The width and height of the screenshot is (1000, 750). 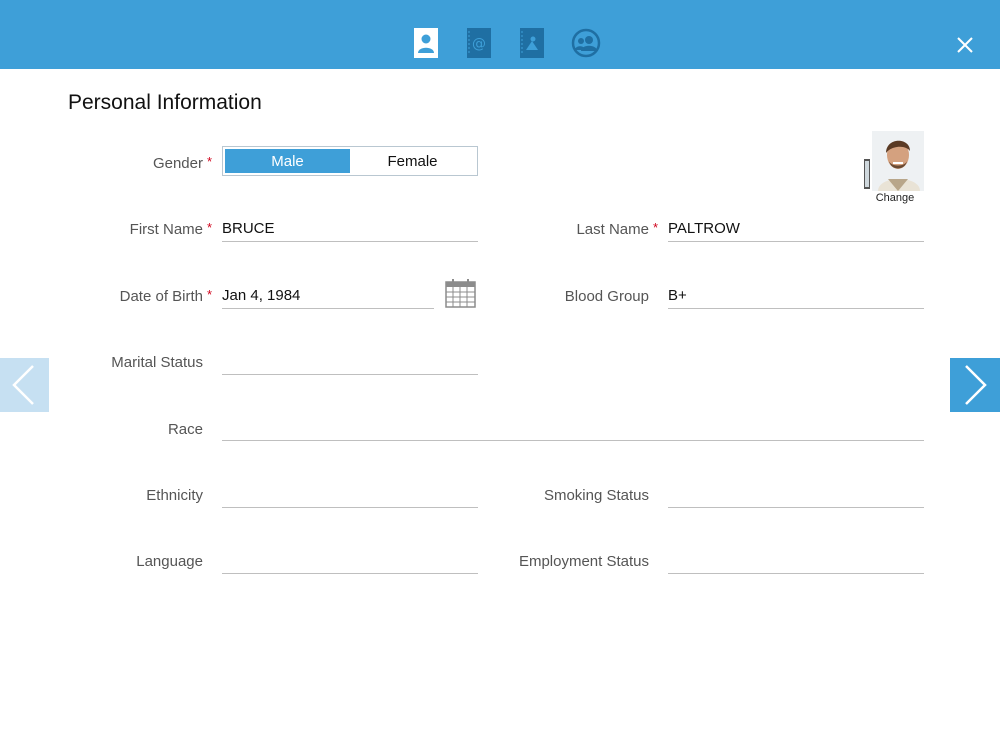 I want to click on close-button, so click(x=965, y=45).